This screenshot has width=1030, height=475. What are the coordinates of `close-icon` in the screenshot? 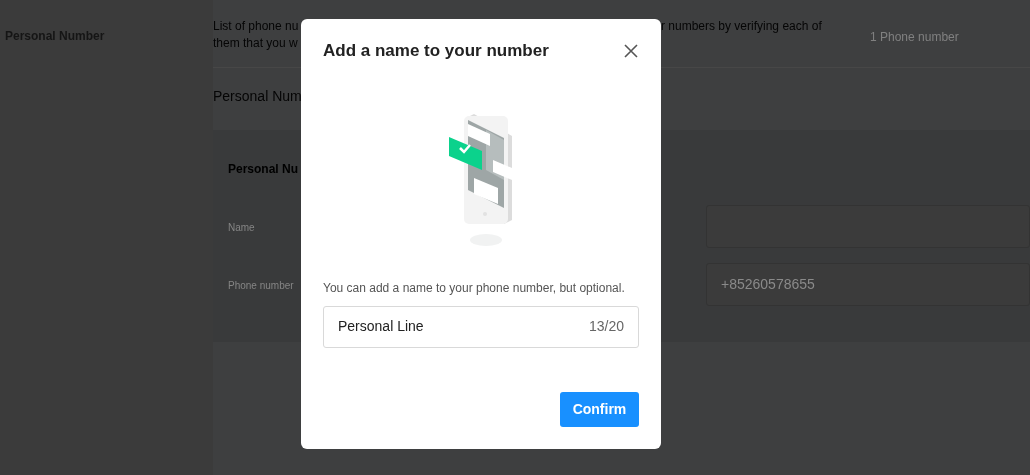 It's located at (631, 50).